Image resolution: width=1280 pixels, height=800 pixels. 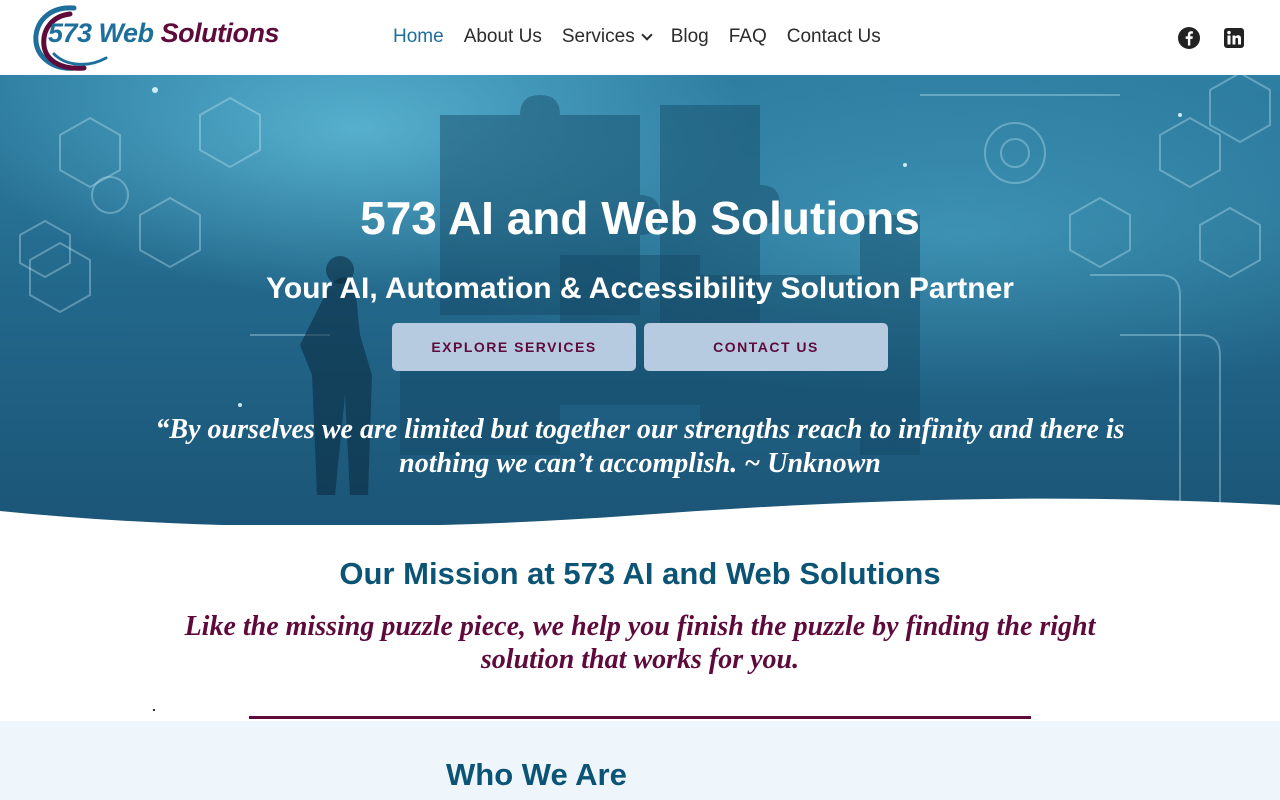 What do you see at coordinates (598, 36) in the screenshot?
I see `nav-services-label: Services` at bounding box center [598, 36].